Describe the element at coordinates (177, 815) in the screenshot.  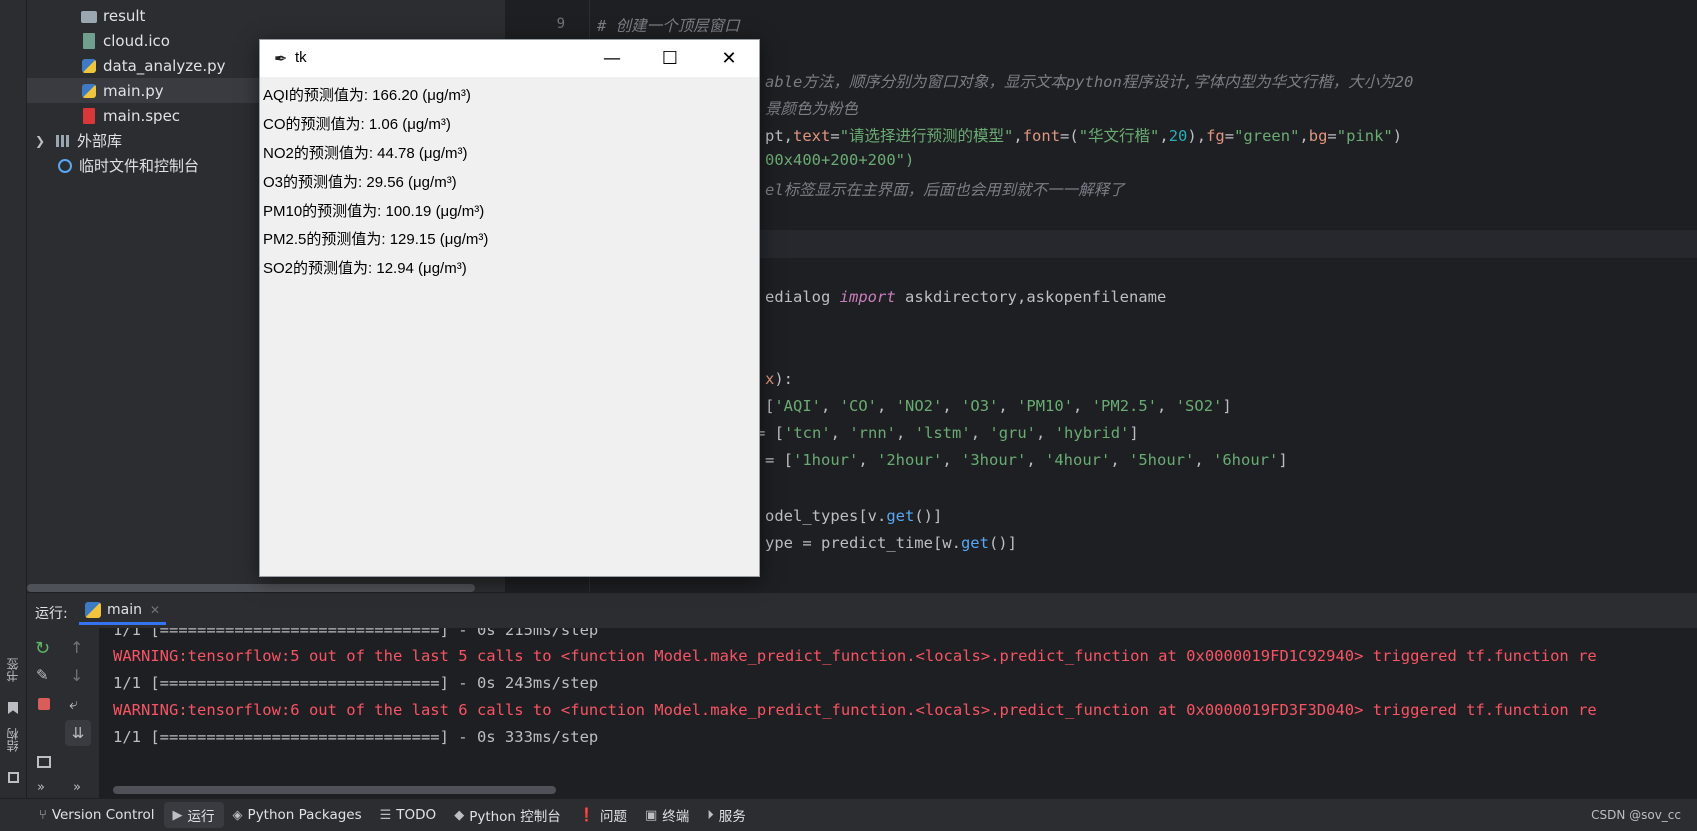
I see `run-icon: ▶` at that location.